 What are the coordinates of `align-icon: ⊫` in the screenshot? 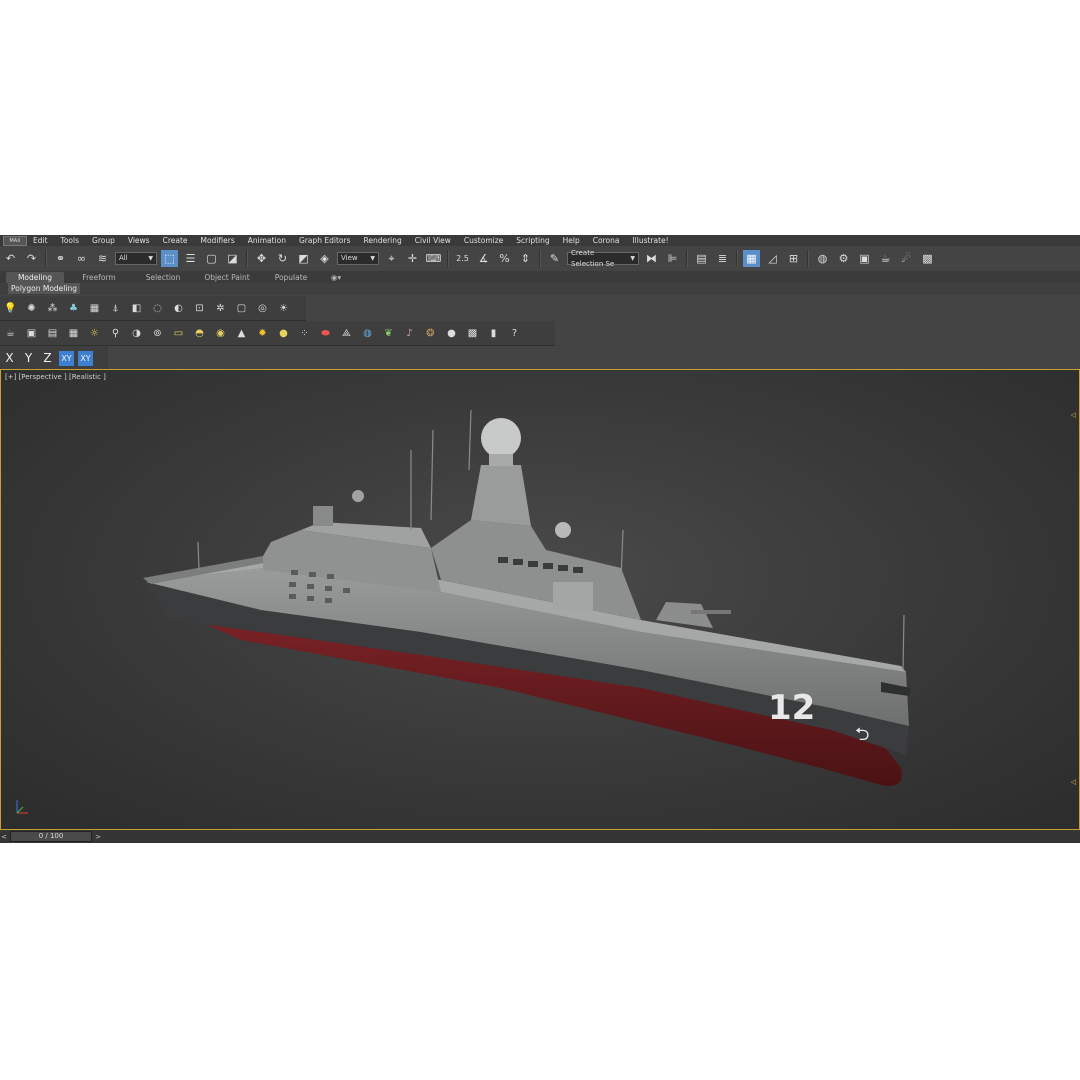 It's located at (672, 258).